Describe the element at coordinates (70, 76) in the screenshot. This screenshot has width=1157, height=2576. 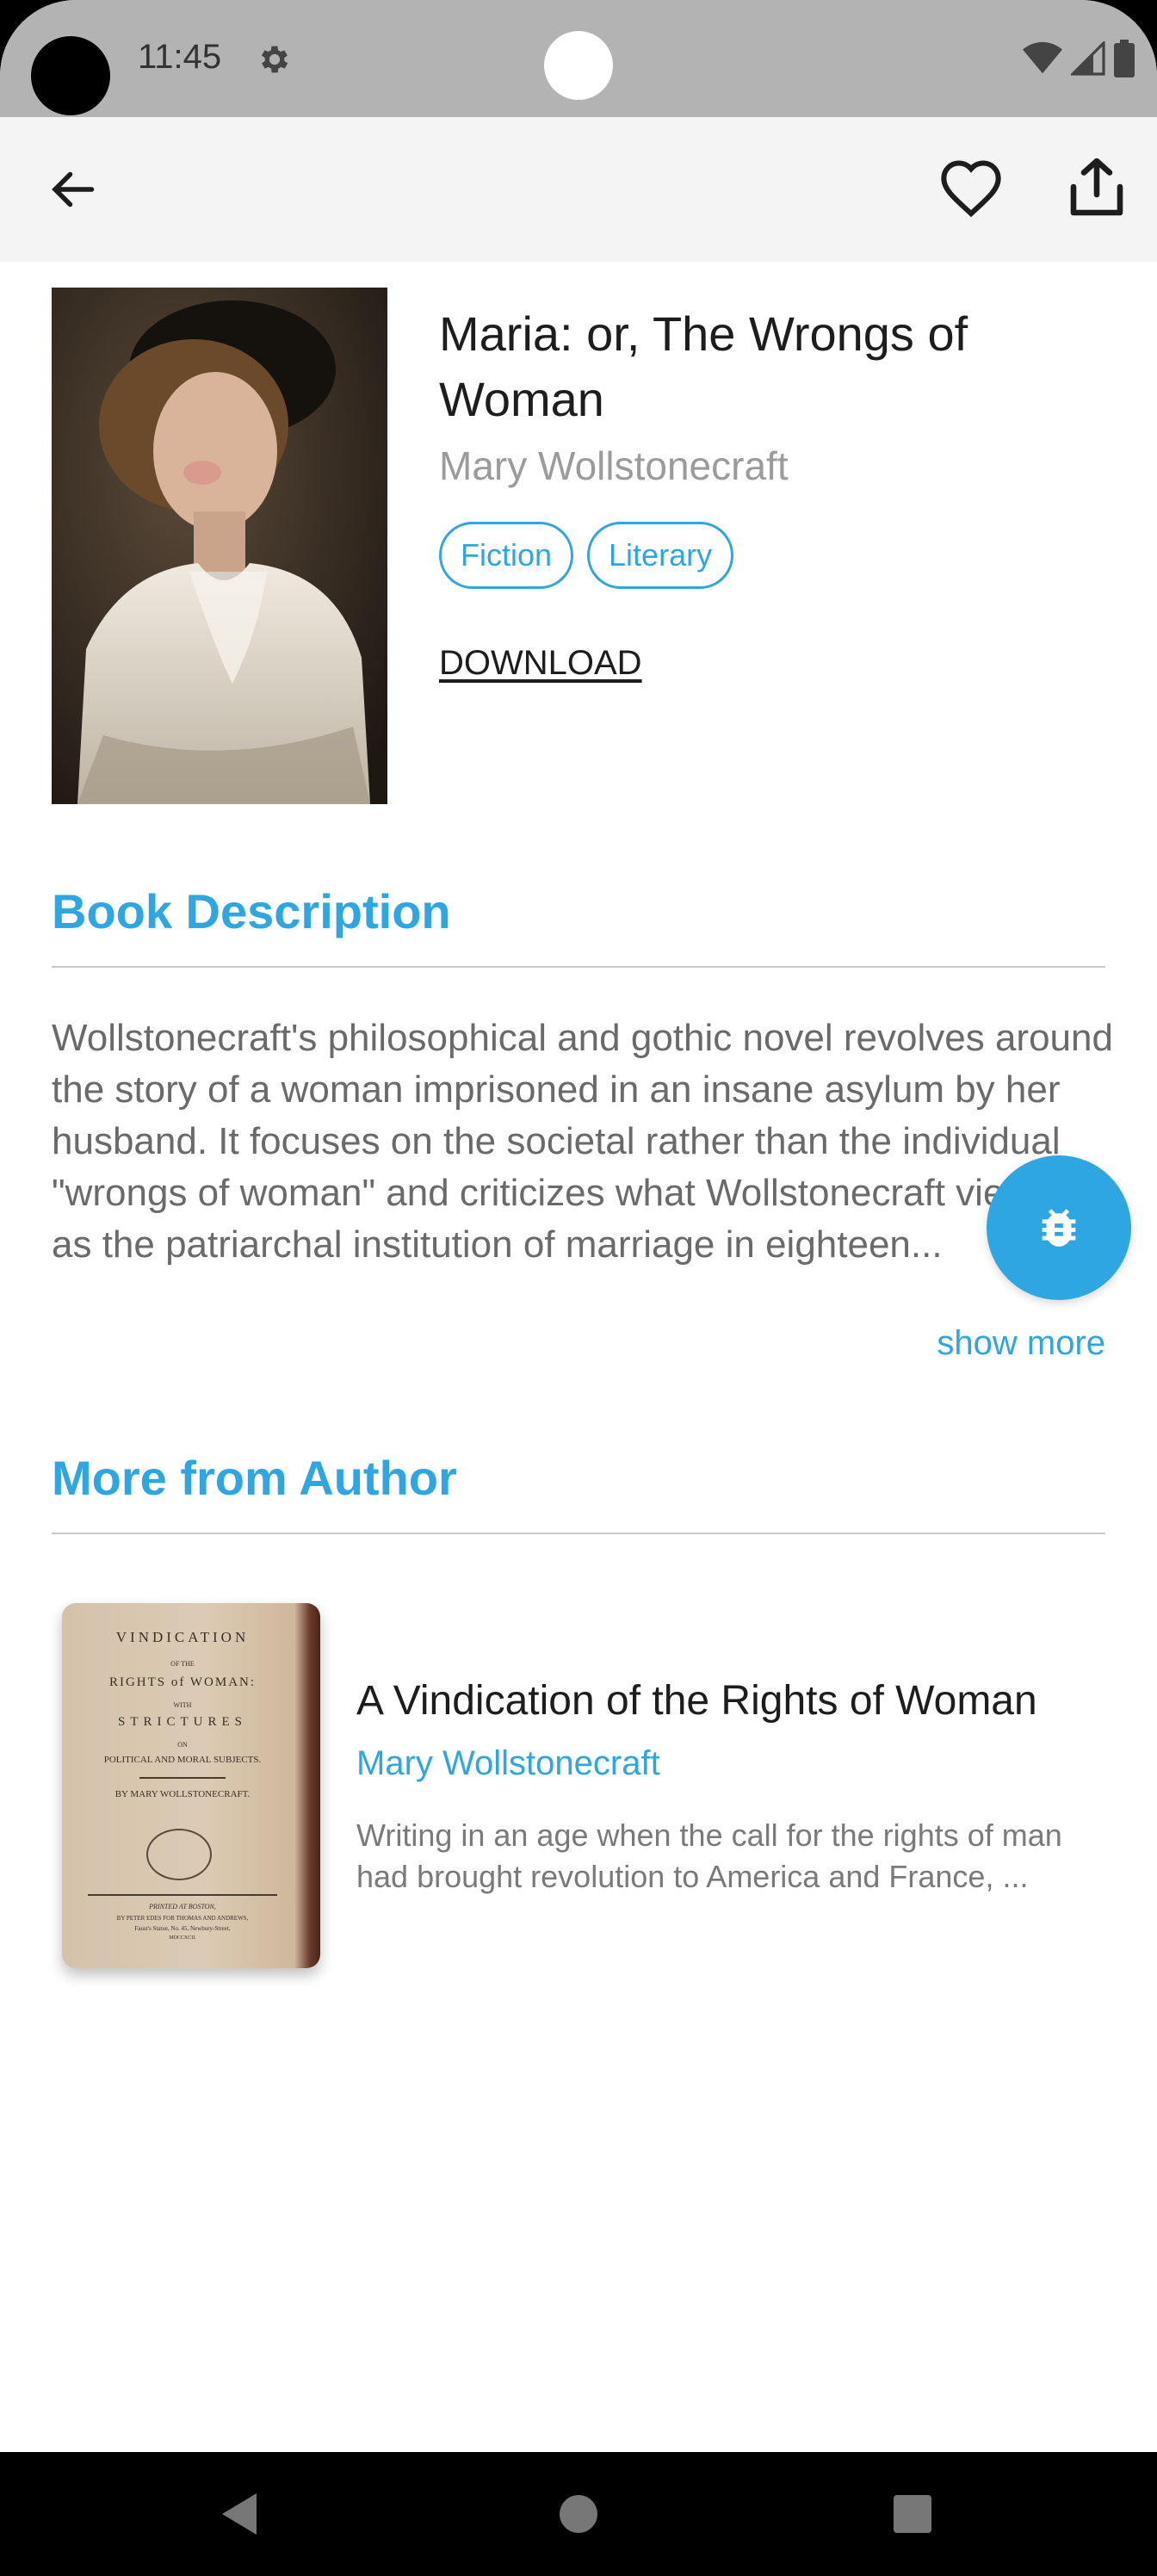
I see `front-camera` at that location.